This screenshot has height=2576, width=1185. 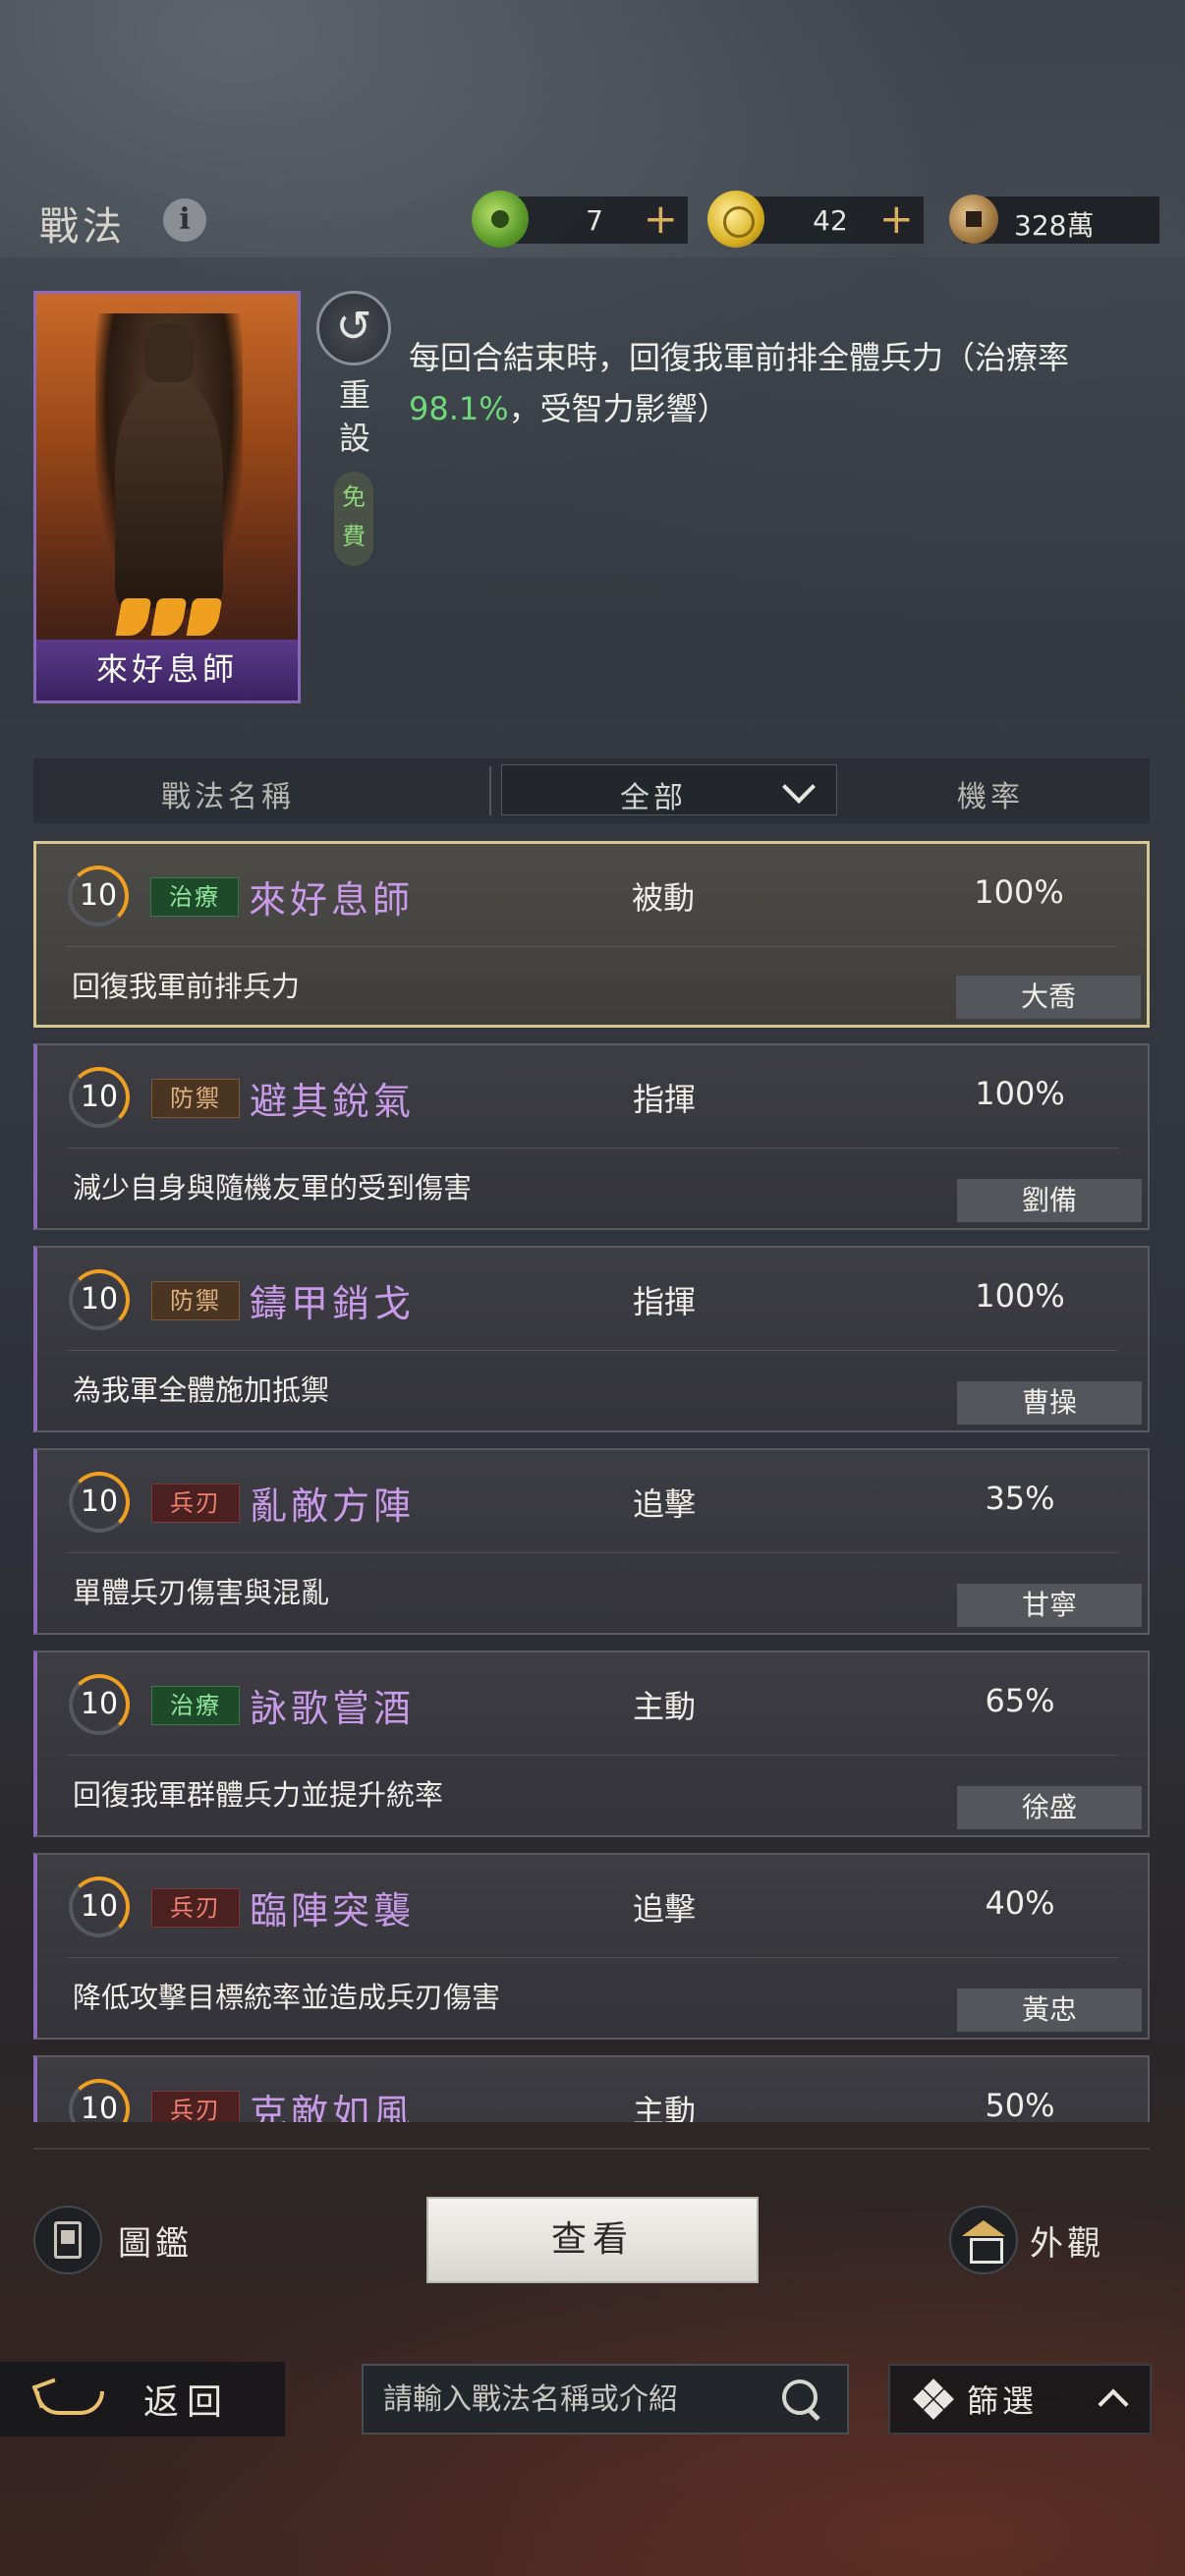 I want to click on warrior-illustration, so click(x=169, y=465).